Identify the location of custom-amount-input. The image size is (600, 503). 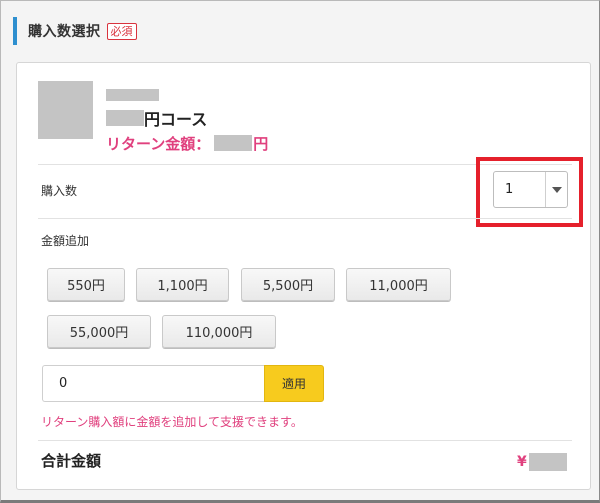
(153, 383).